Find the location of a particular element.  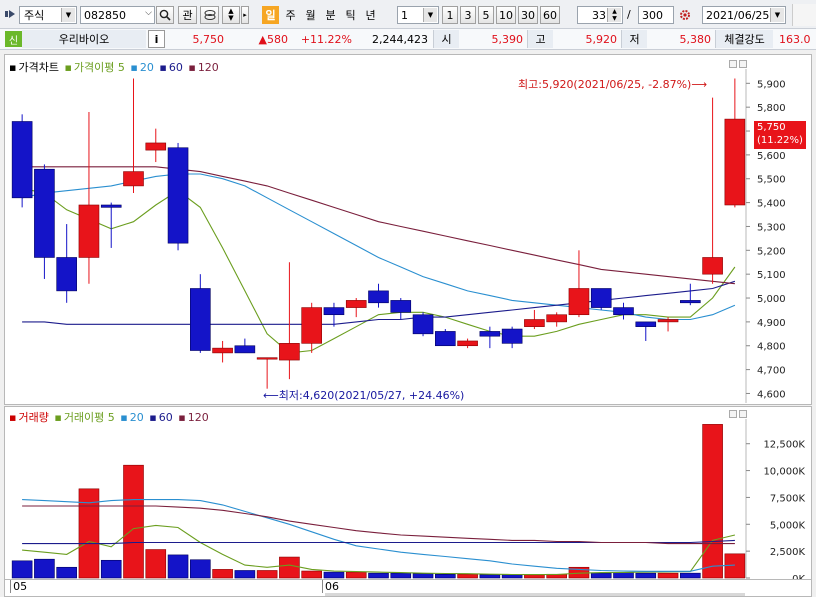

arrow-down-icon: ▼ is located at coordinates (231, 18).